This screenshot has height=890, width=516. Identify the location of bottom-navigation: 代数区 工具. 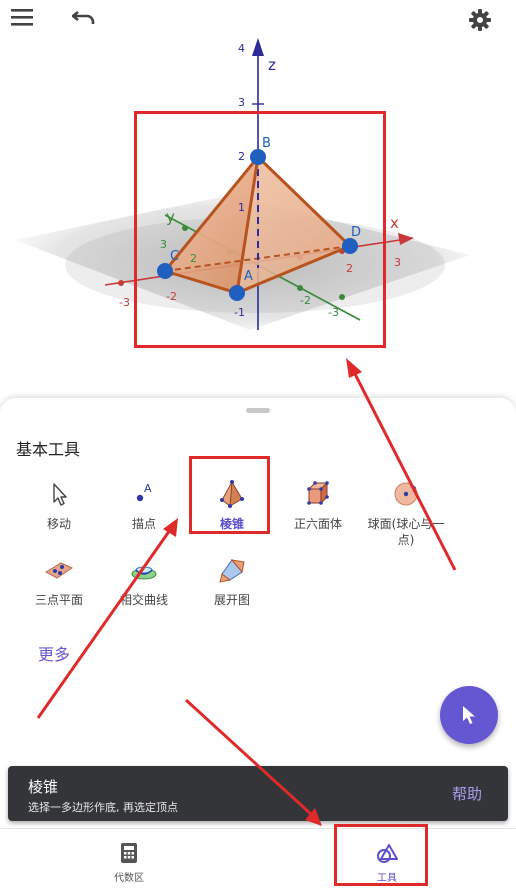
(258, 859).